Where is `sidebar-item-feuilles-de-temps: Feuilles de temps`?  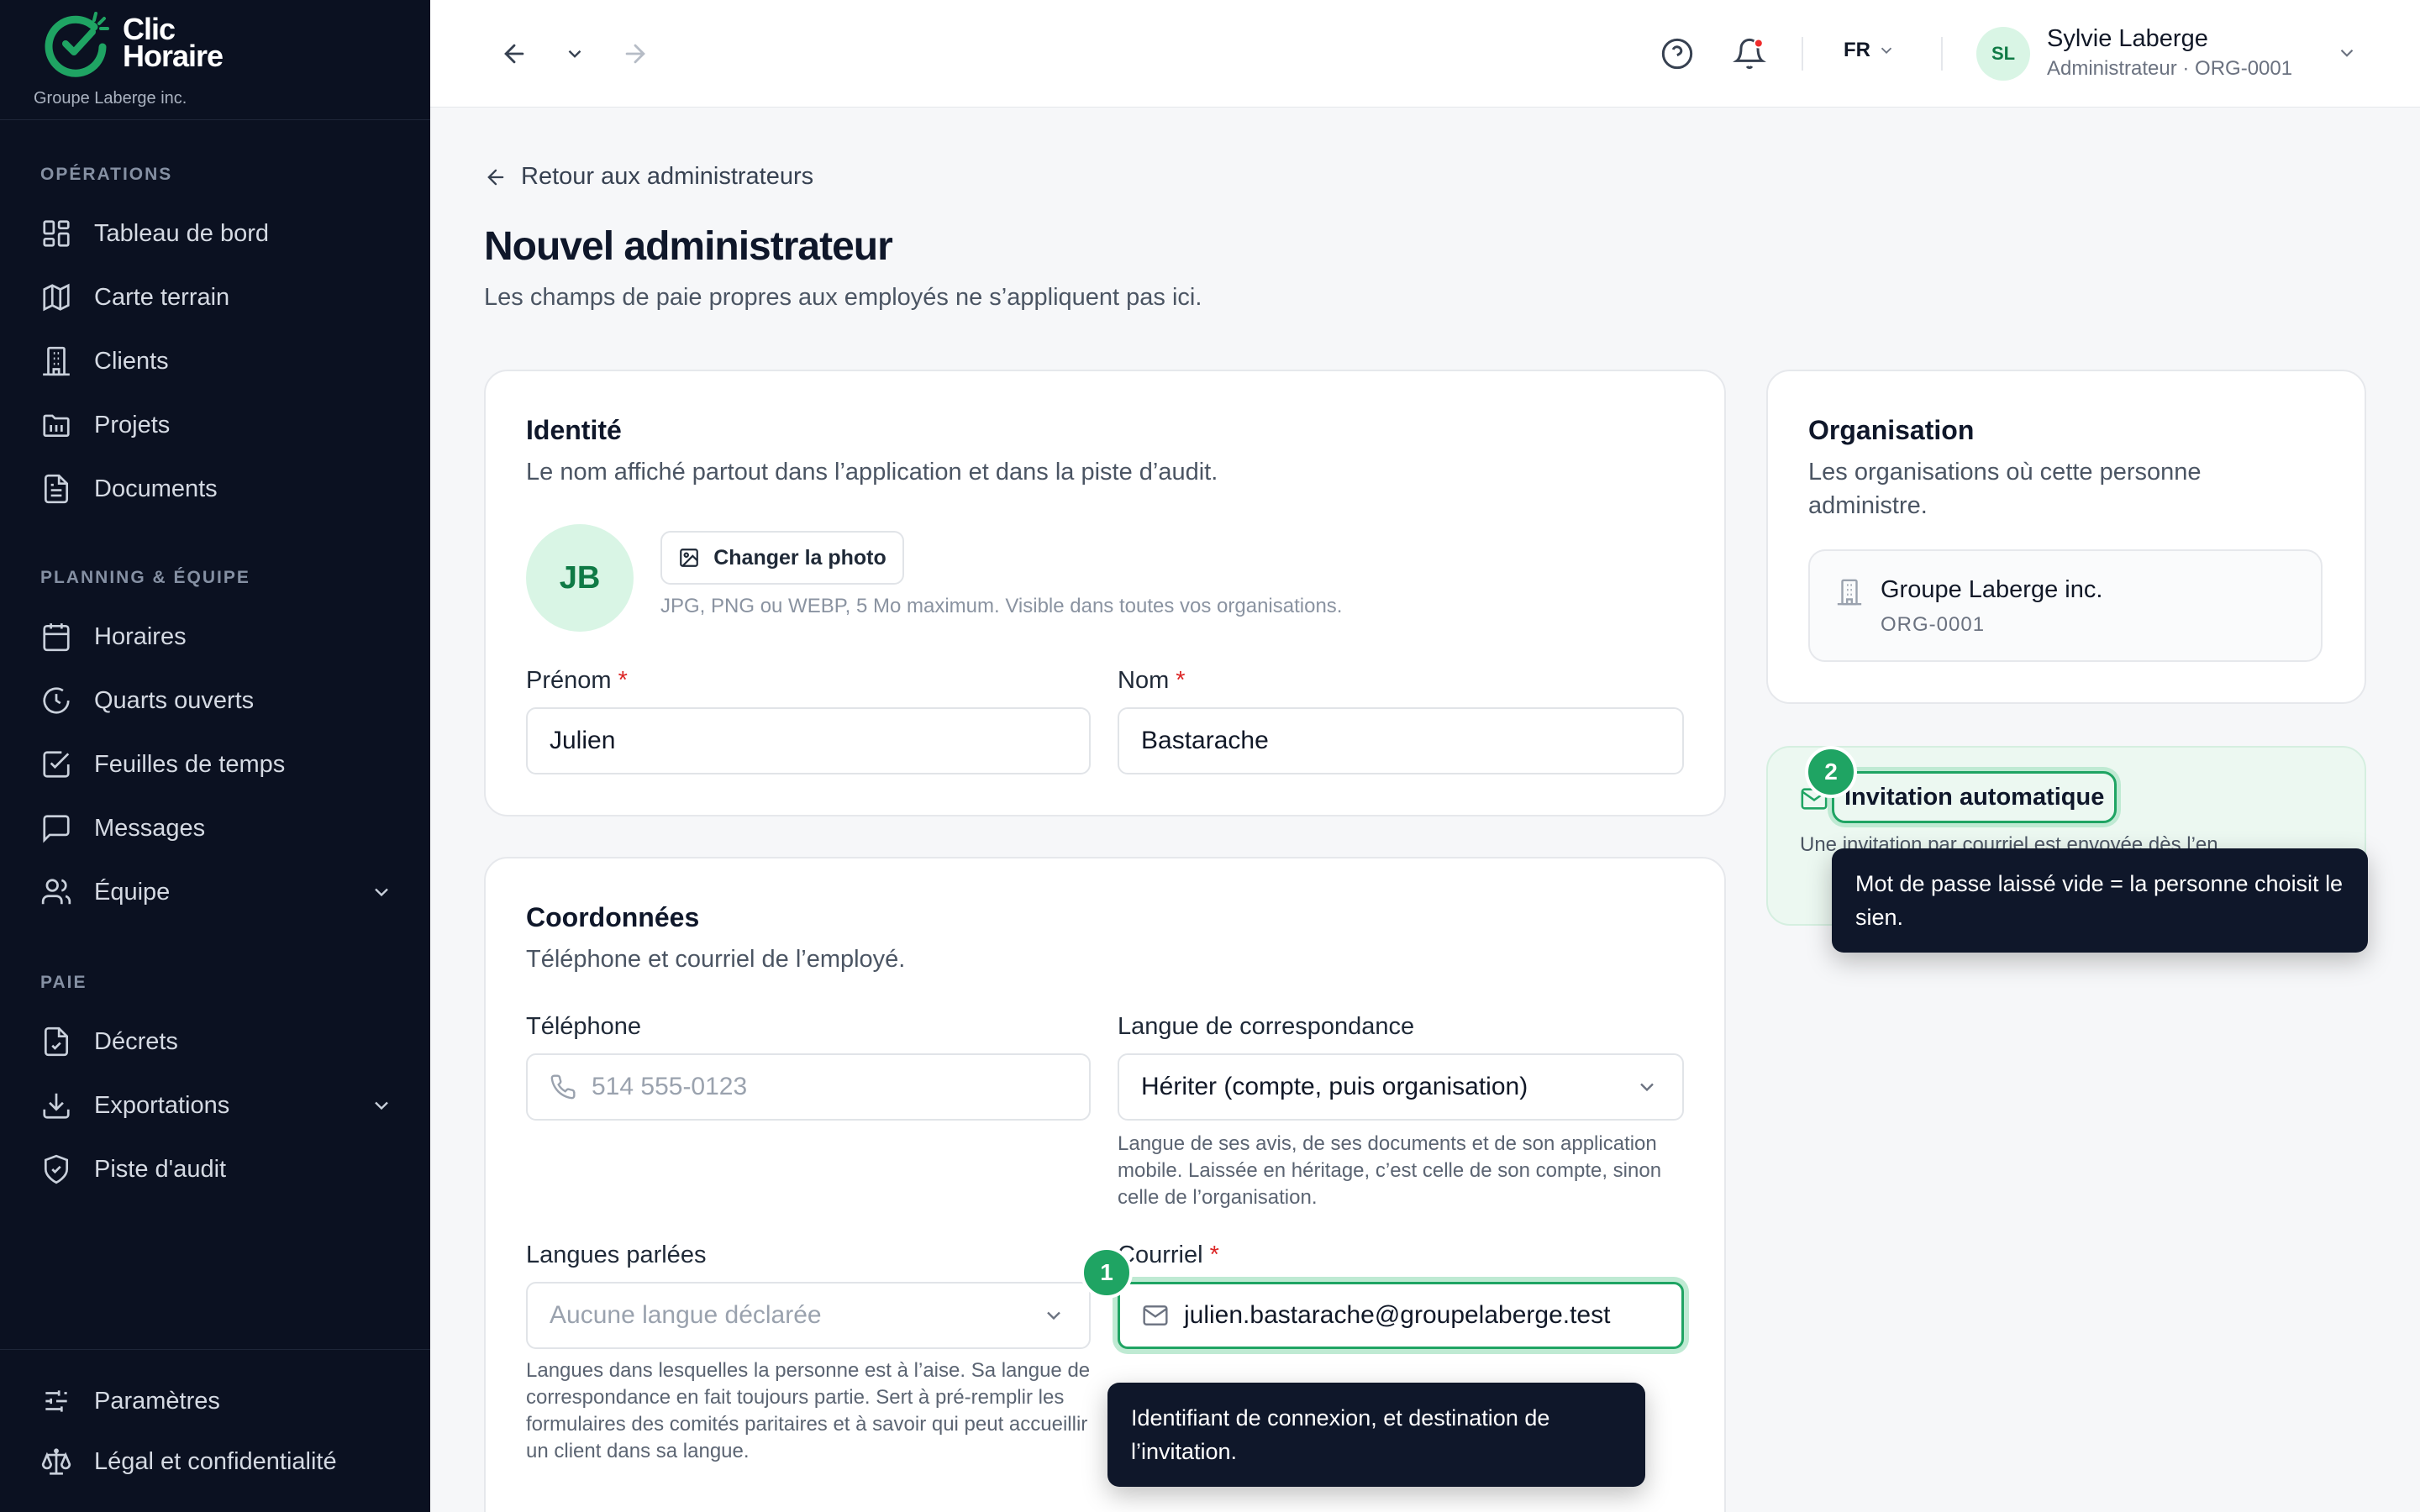
sidebar-item-feuilles-de-temps: Feuilles de temps is located at coordinates (217, 764).